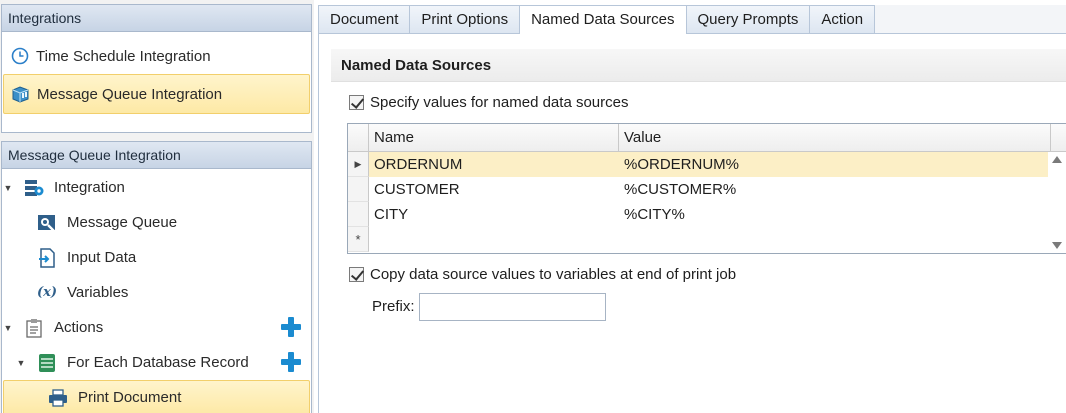 The height and width of the screenshot is (413, 1066). Describe the element at coordinates (654, 214) in the screenshot. I see `cell-value: %CITY%` at that location.